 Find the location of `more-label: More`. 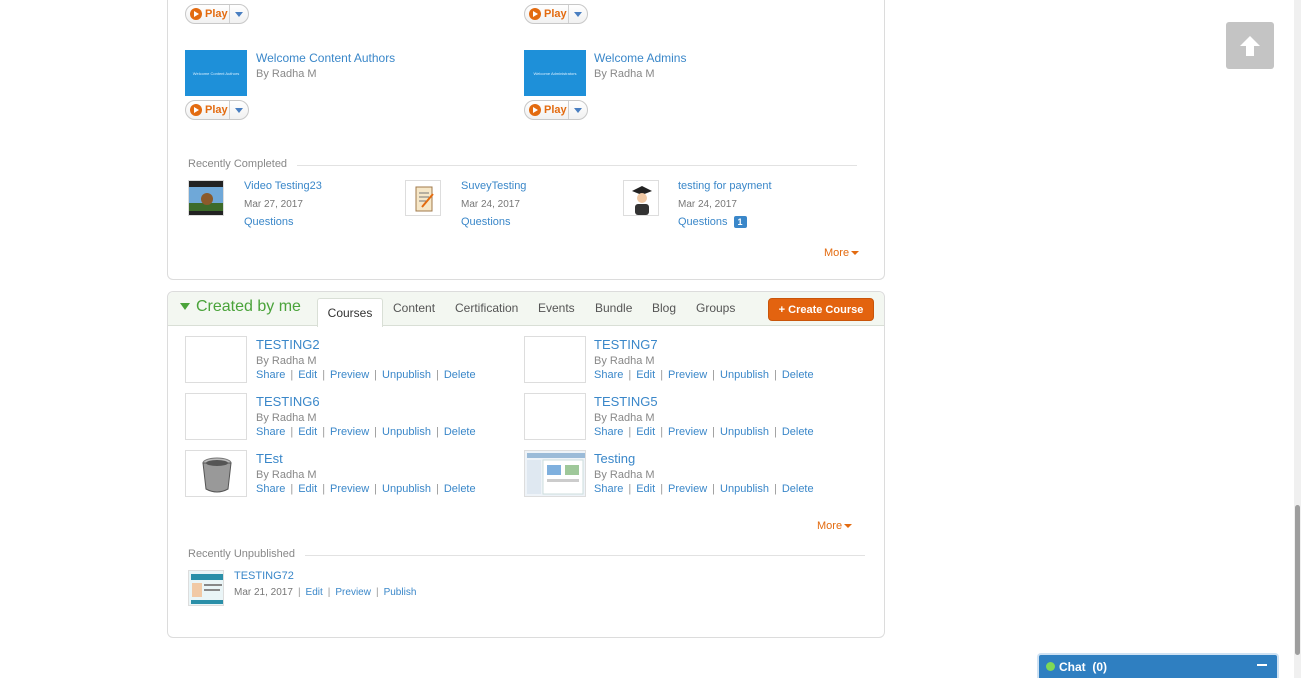

more-label: More is located at coordinates (837, 253).